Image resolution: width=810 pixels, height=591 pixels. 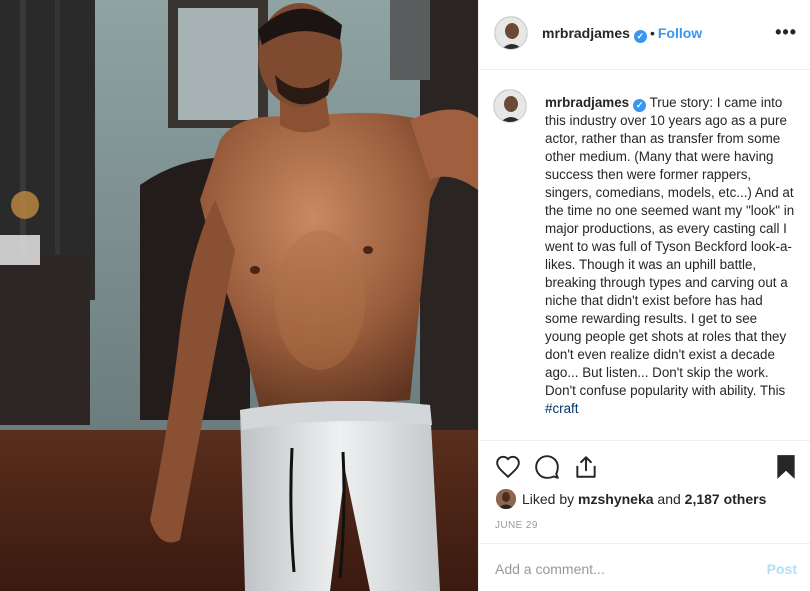 What do you see at coordinates (782, 569) in the screenshot?
I see `post-comment-button: Post` at bounding box center [782, 569].